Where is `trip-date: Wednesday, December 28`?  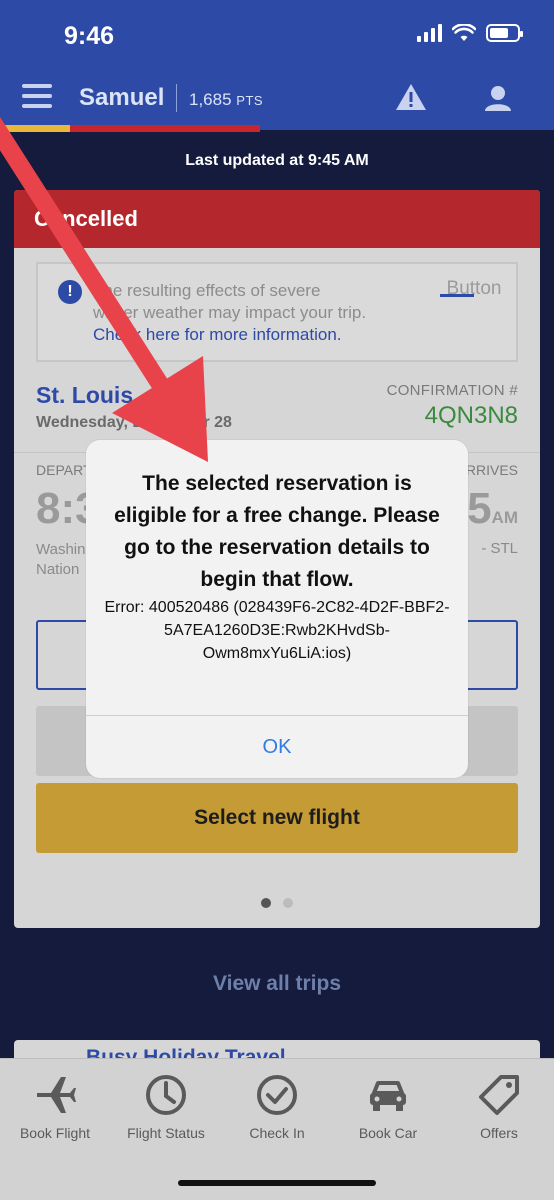 trip-date: Wednesday, December 28 is located at coordinates (134, 422).